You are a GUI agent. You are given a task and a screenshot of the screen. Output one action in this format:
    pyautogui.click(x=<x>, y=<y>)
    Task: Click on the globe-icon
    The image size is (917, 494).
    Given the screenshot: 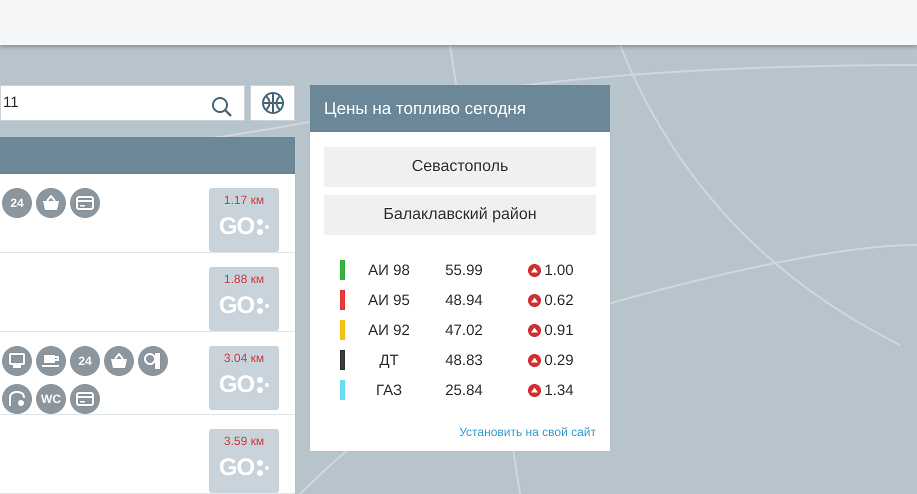 What is the action you would take?
    pyautogui.click(x=272, y=102)
    